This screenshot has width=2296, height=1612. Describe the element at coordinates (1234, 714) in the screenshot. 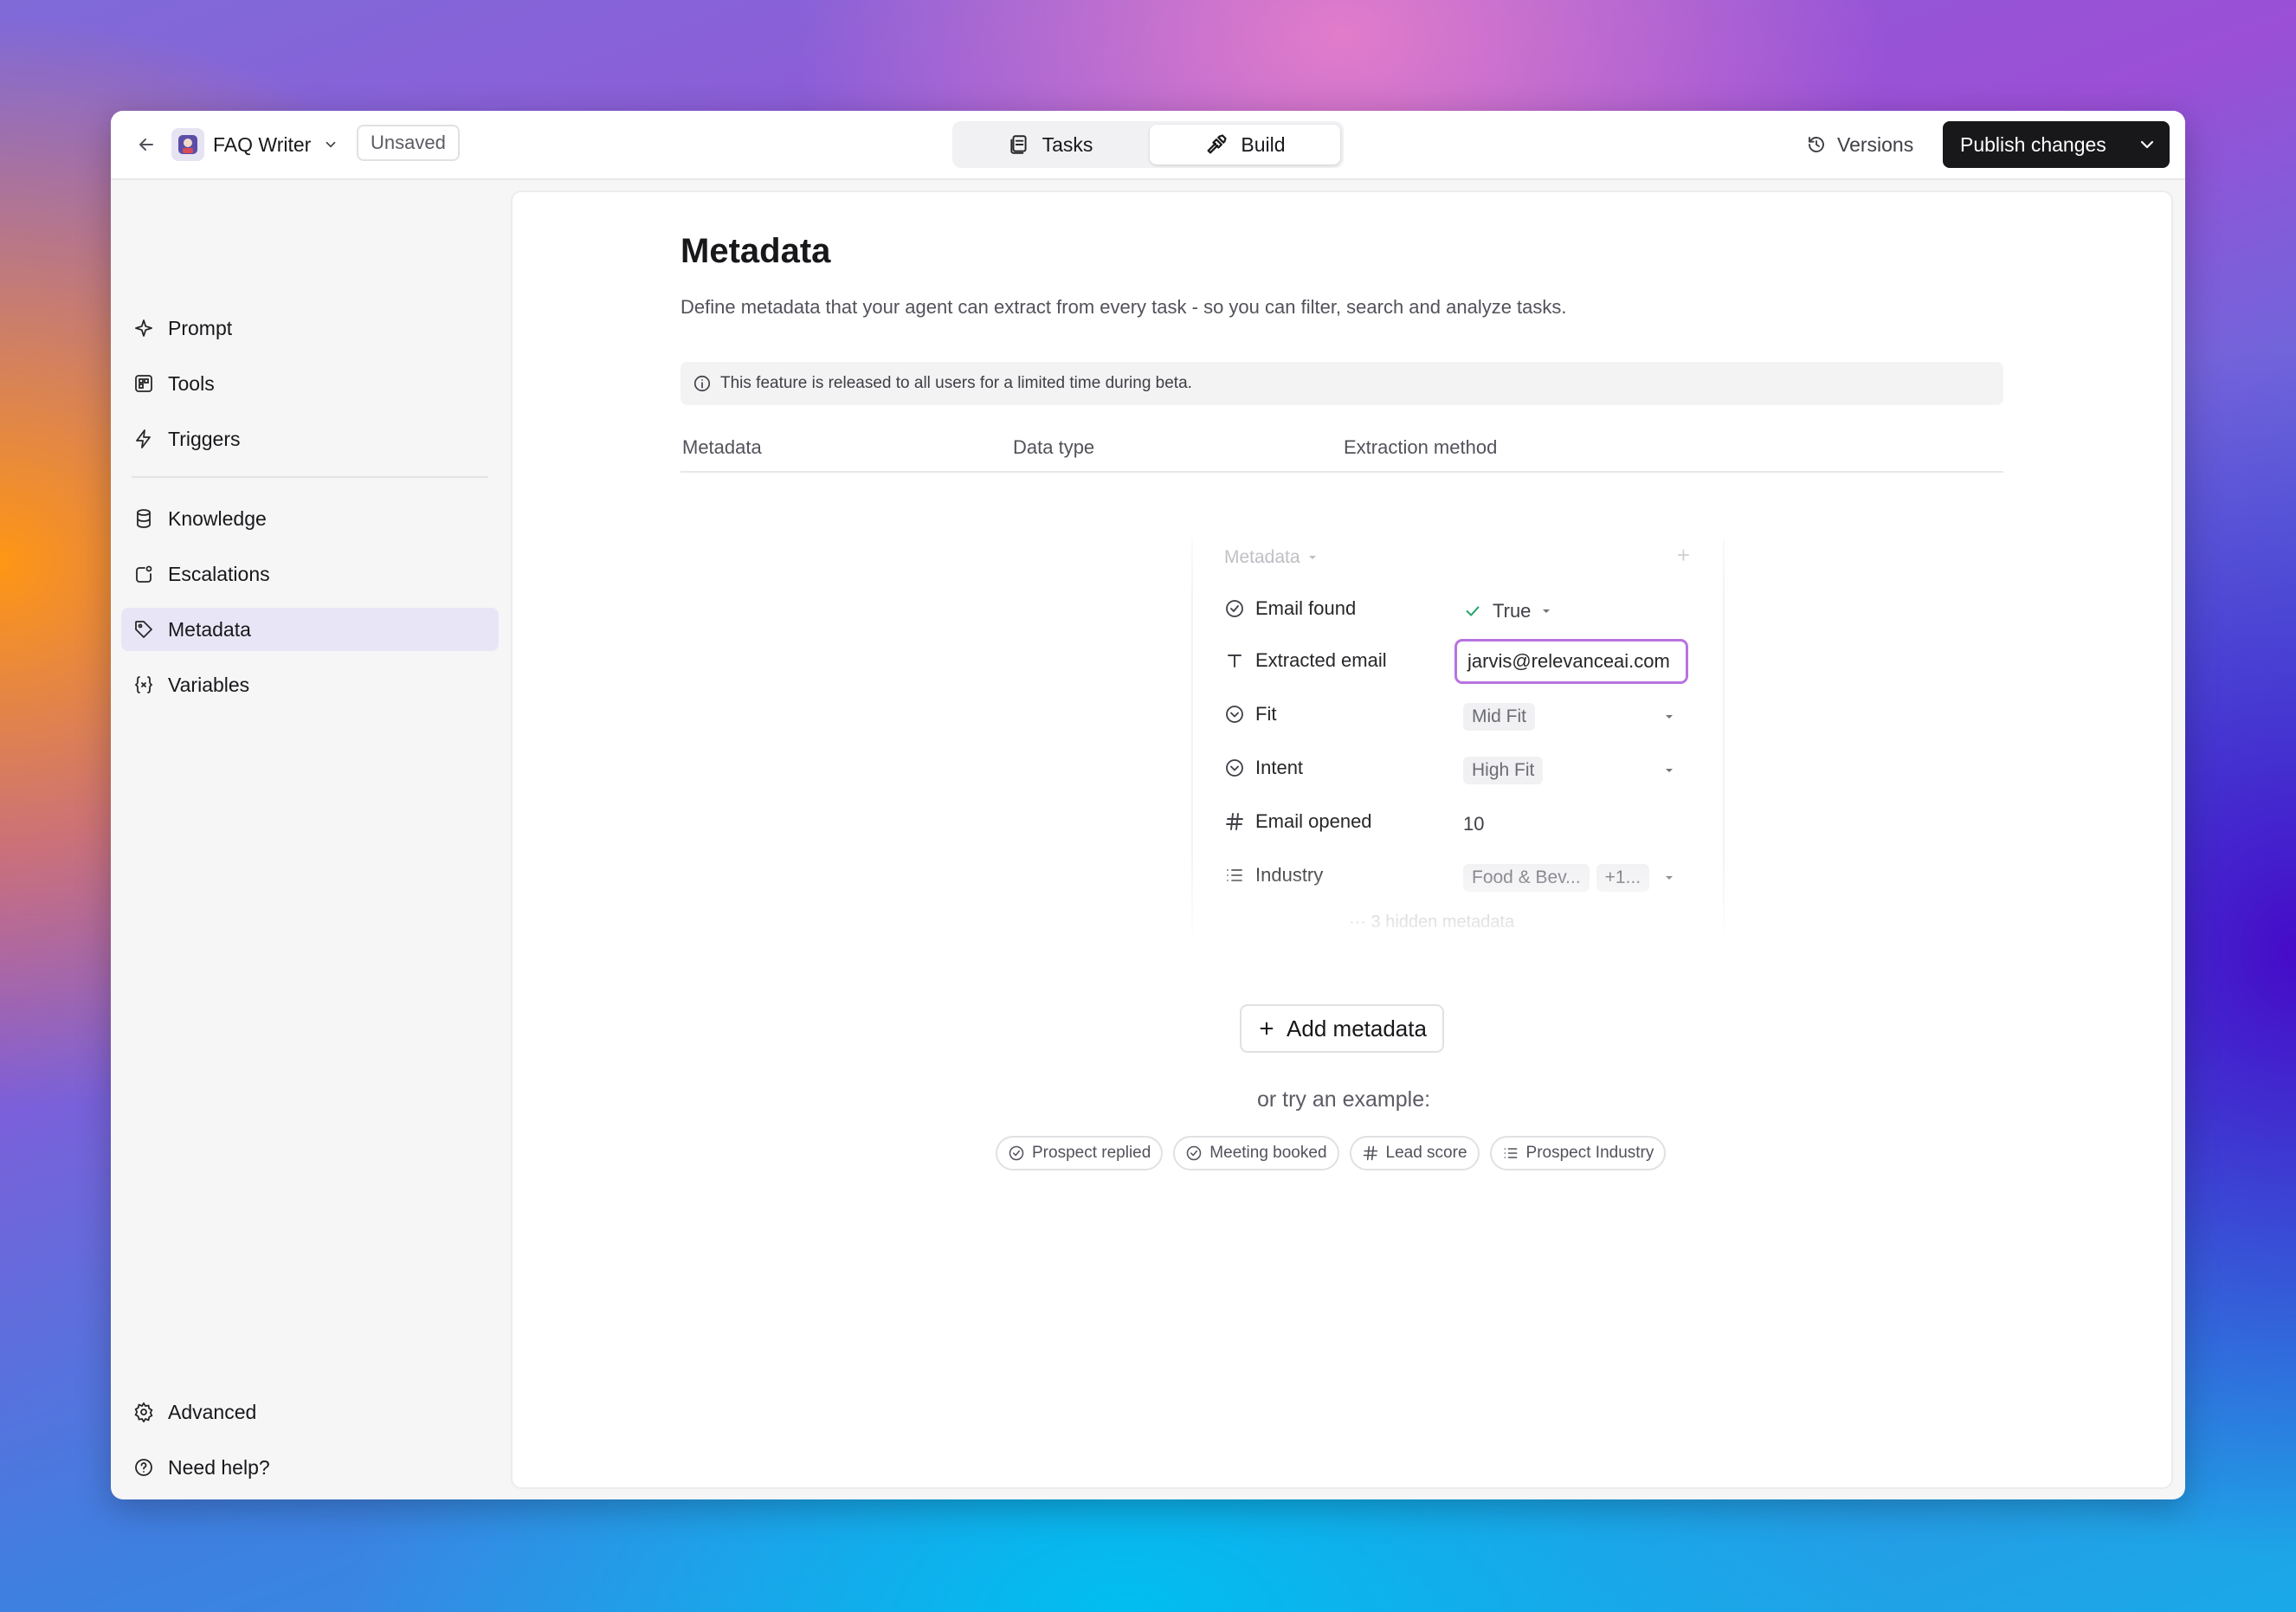

I see `select-circle-icon` at that location.